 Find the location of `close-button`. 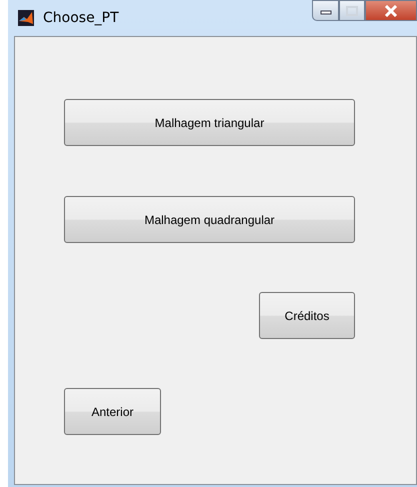

close-button is located at coordinates (391, 10).